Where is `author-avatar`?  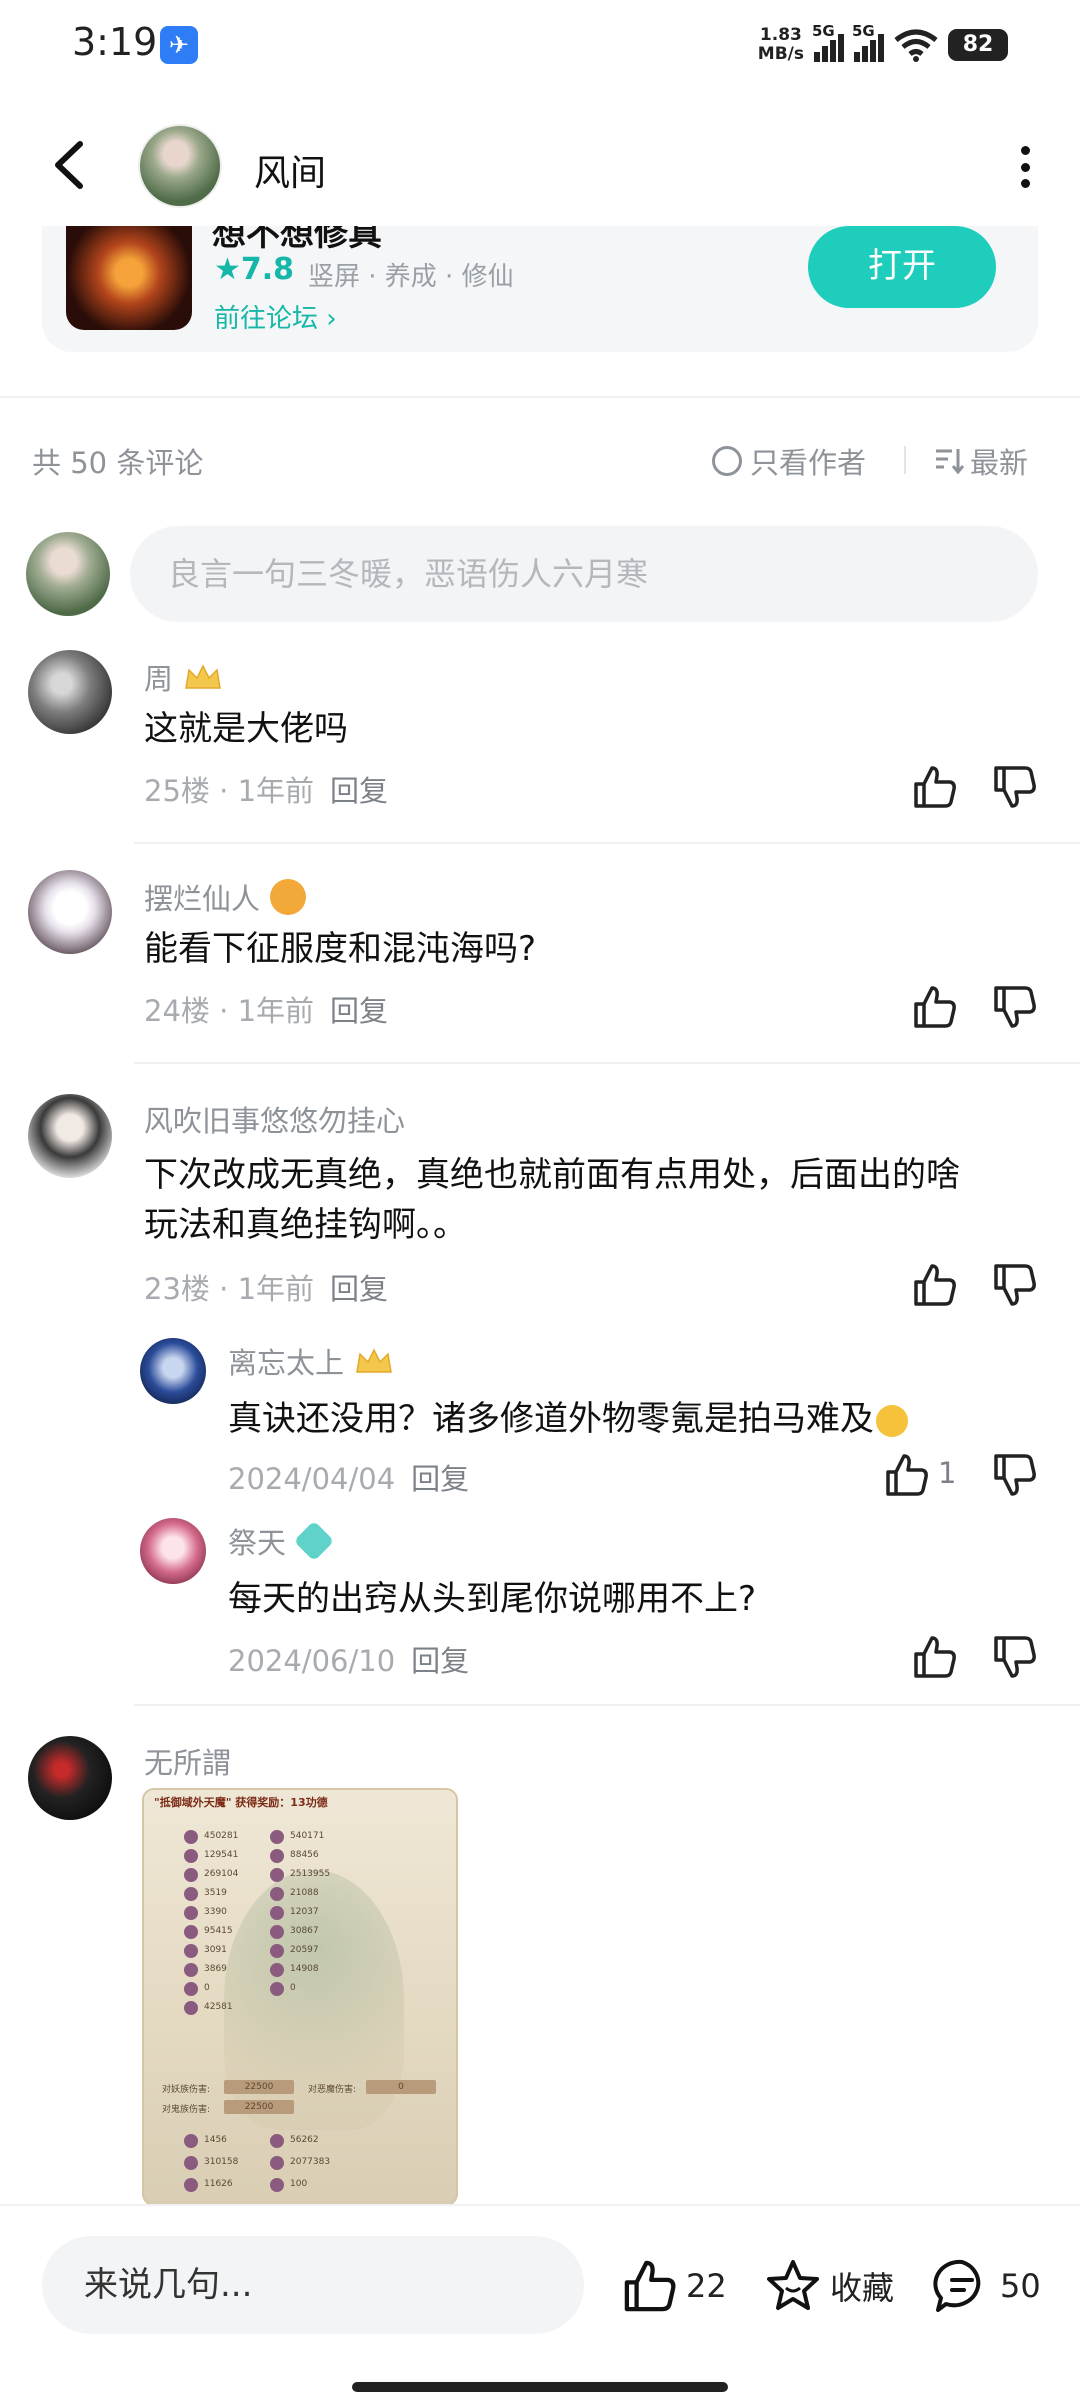 author-avatar is located at coordinates (180, 166).